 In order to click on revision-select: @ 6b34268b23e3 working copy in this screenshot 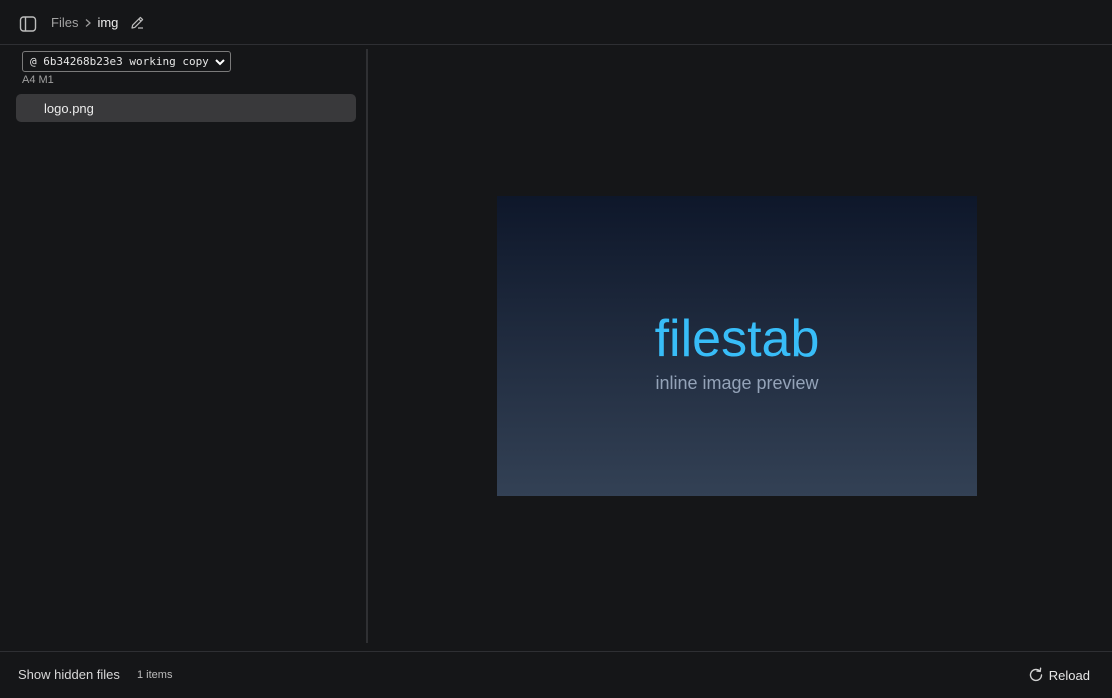, I will do `click(126, 61)`.